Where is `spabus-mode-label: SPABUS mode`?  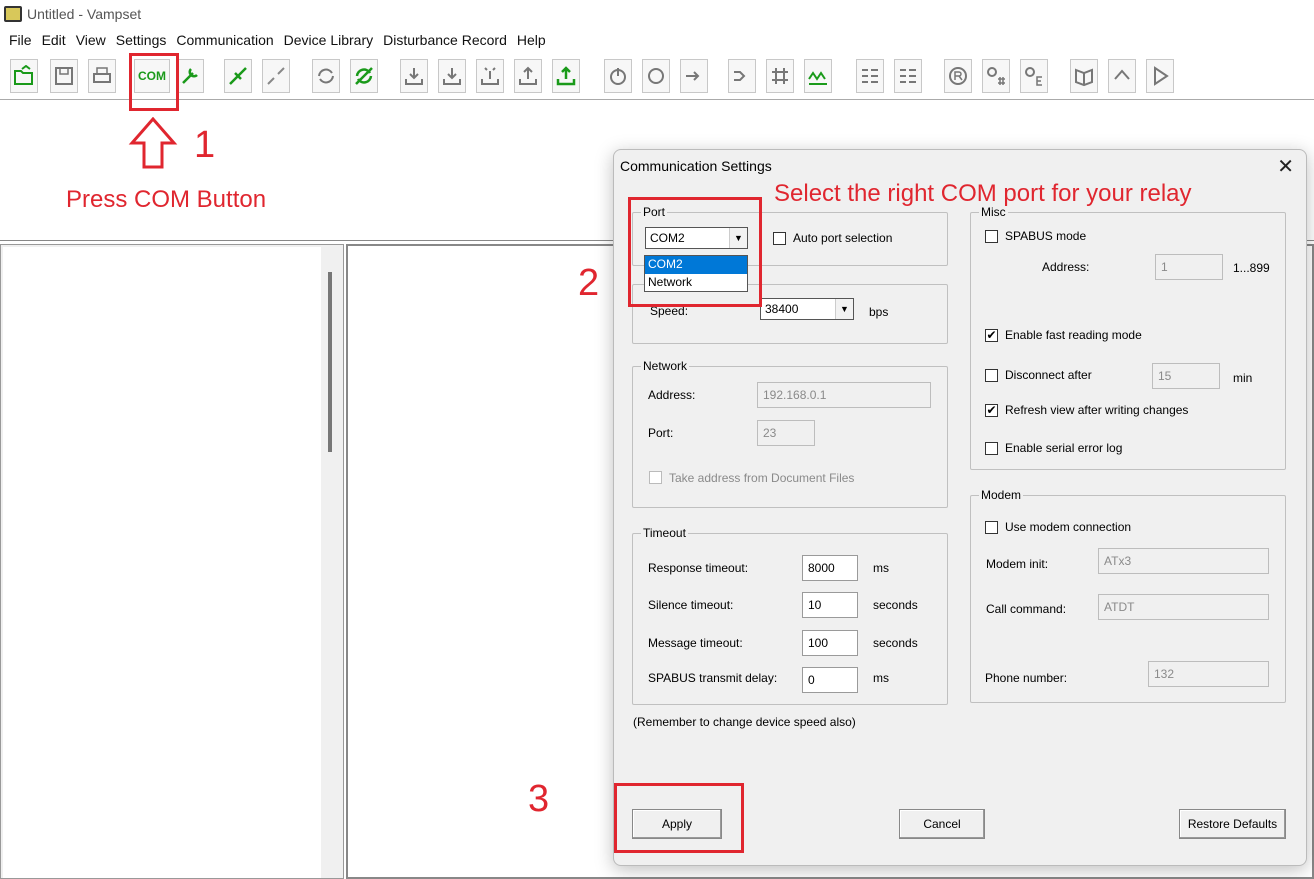
spabus-mode-label: SPABUS mode is located at coordinates (1046, 236).